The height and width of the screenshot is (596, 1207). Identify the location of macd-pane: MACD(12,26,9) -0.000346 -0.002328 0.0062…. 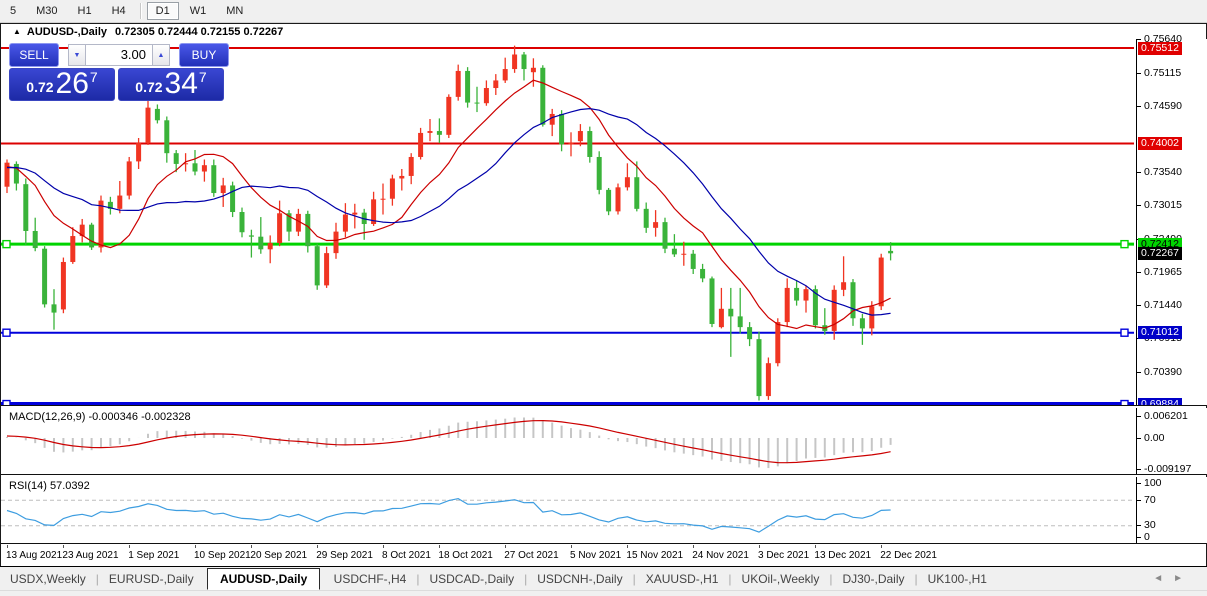
(604, 441).